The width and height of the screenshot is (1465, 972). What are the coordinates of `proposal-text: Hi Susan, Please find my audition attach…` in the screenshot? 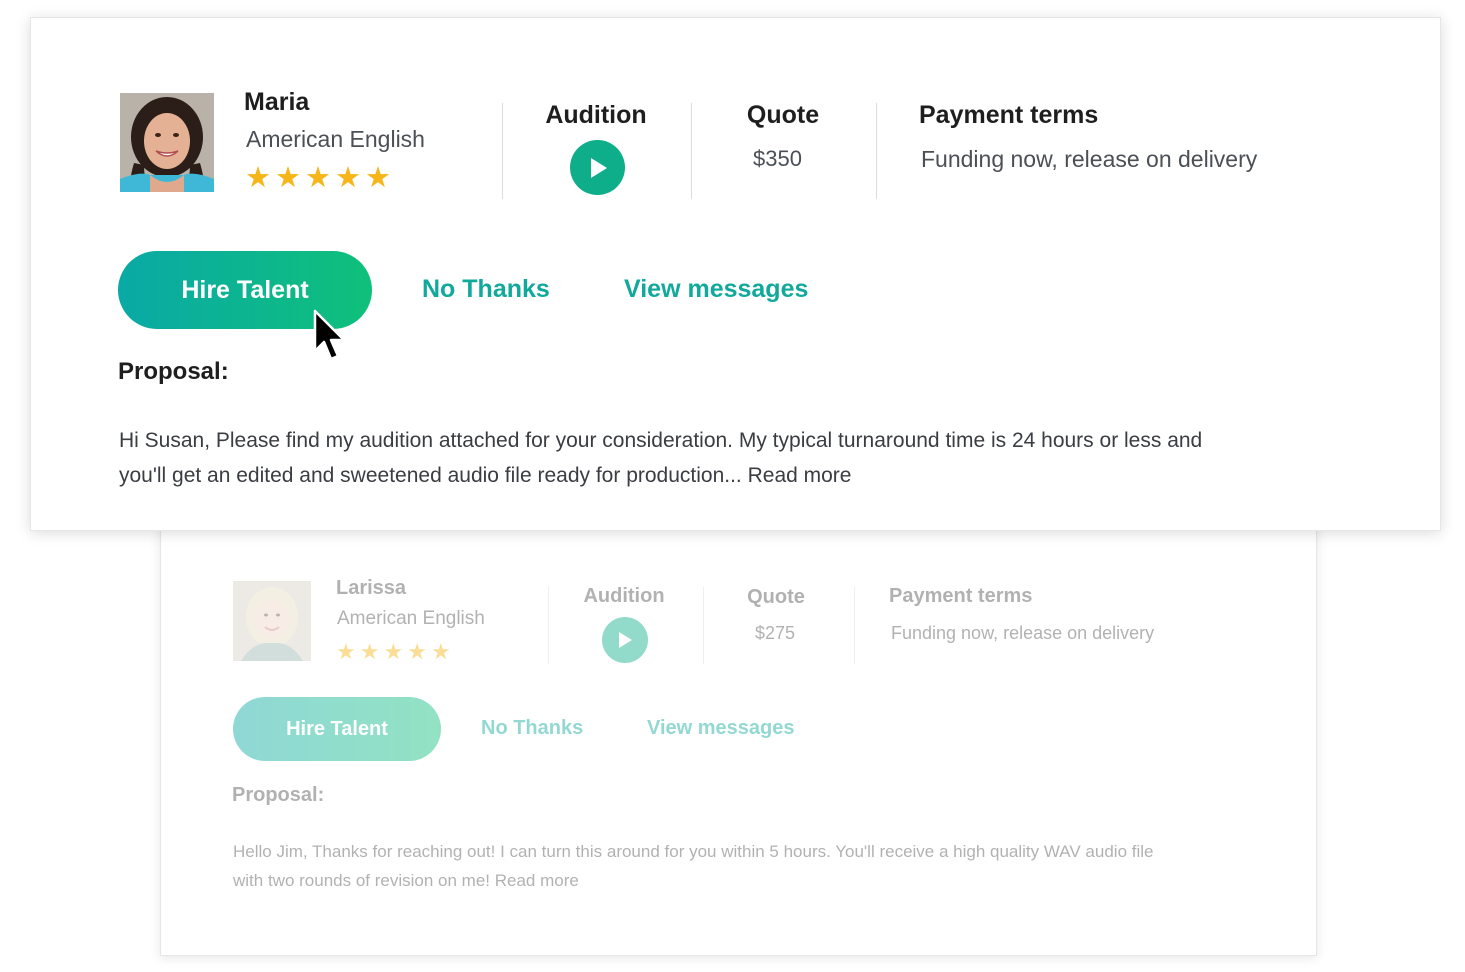 It's located at (660, 458).